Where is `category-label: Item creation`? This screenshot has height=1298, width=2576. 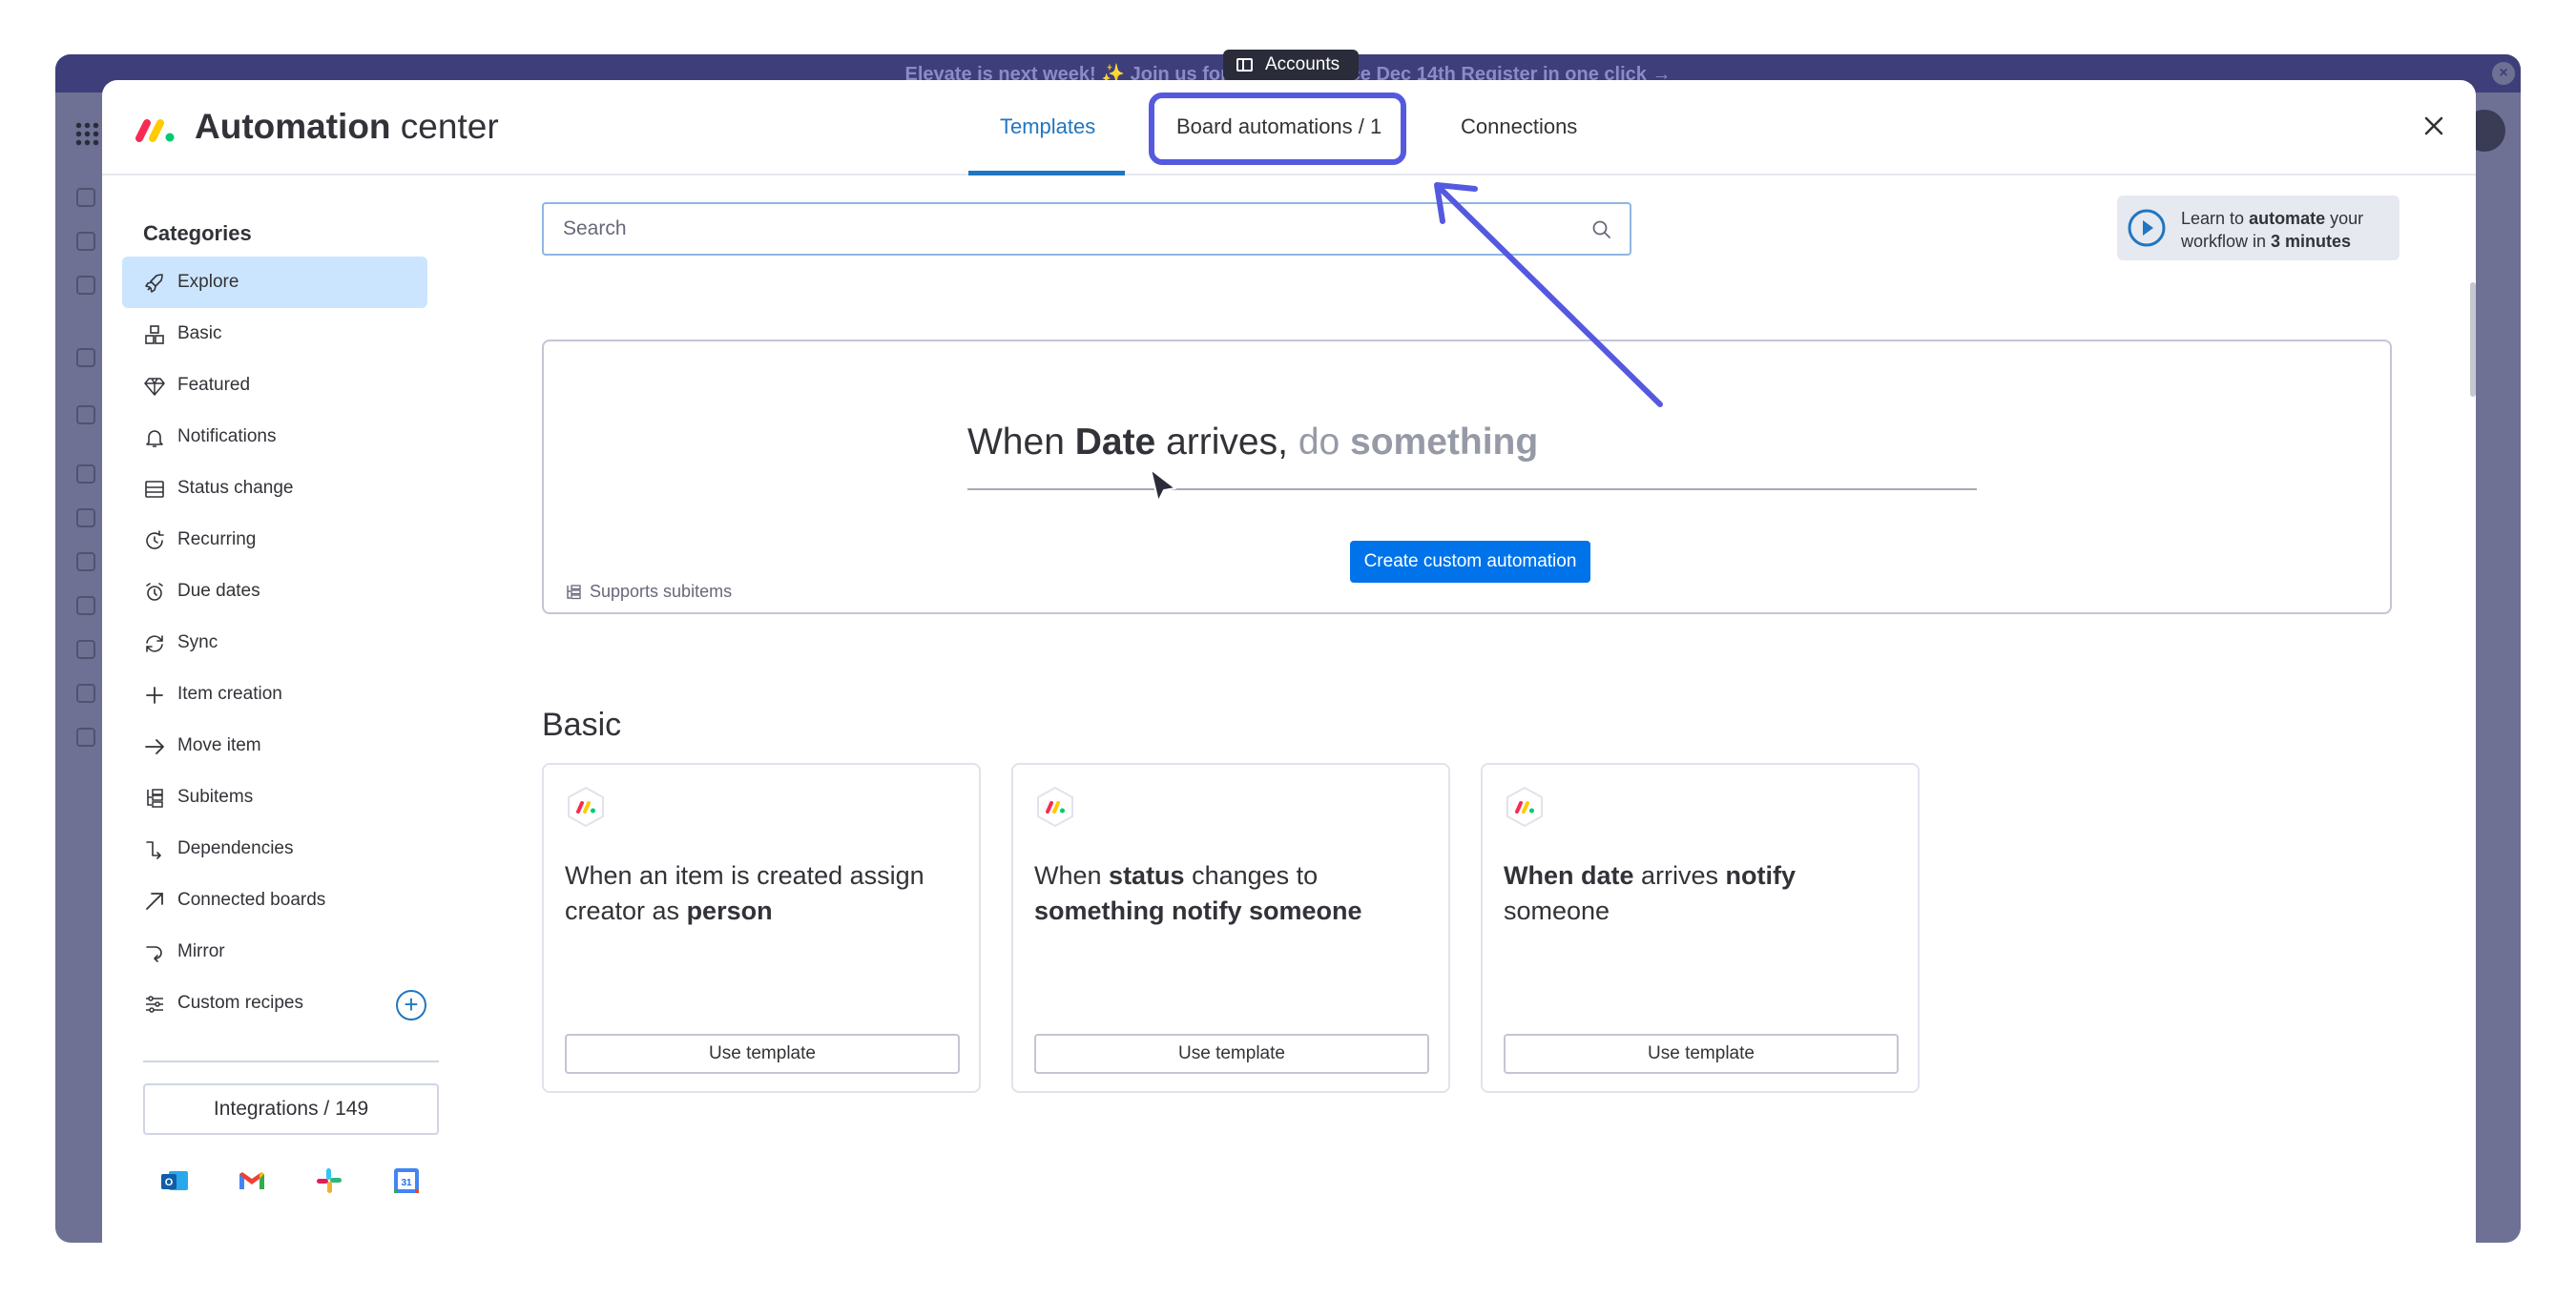
category-label: Item creation is located at coordinates (229, 694).